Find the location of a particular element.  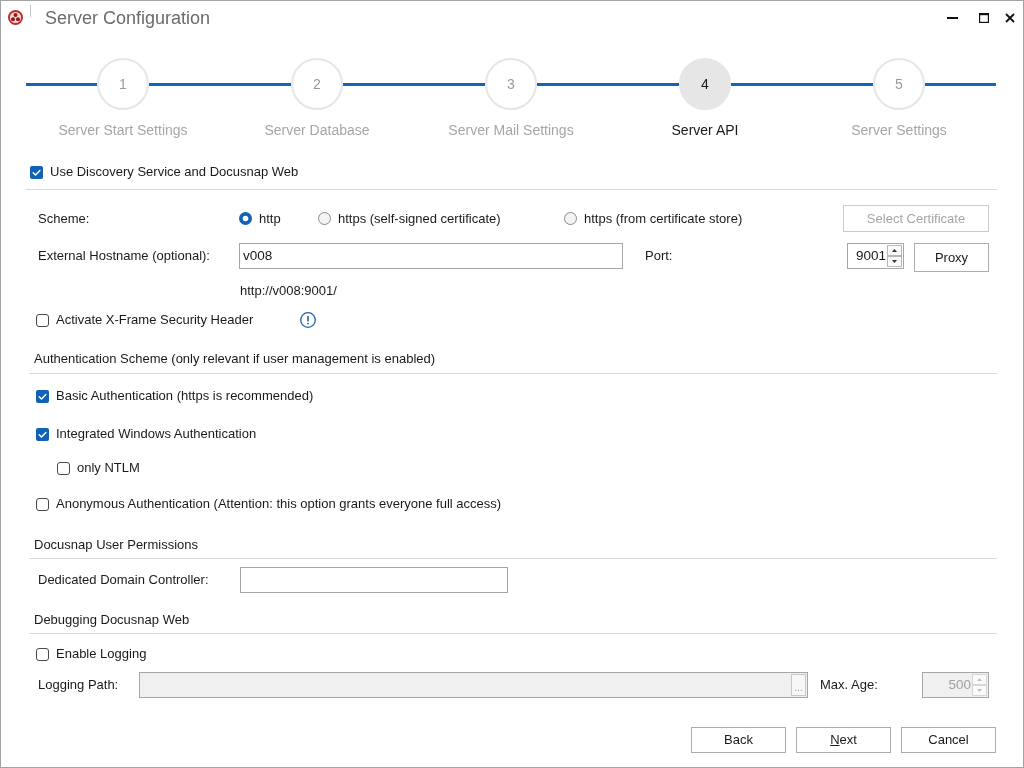

field-label: Port: is located at coordinates (659, 256).